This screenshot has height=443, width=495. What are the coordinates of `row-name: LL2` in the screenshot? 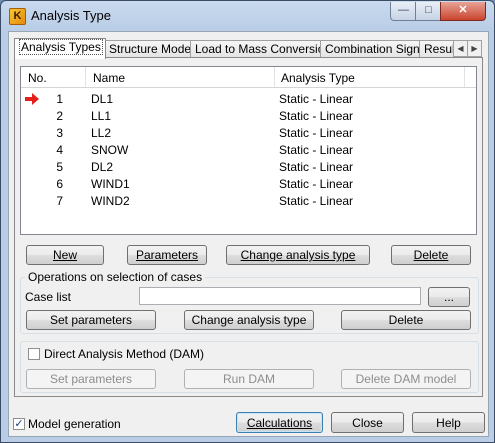 It's located at (101, 133).